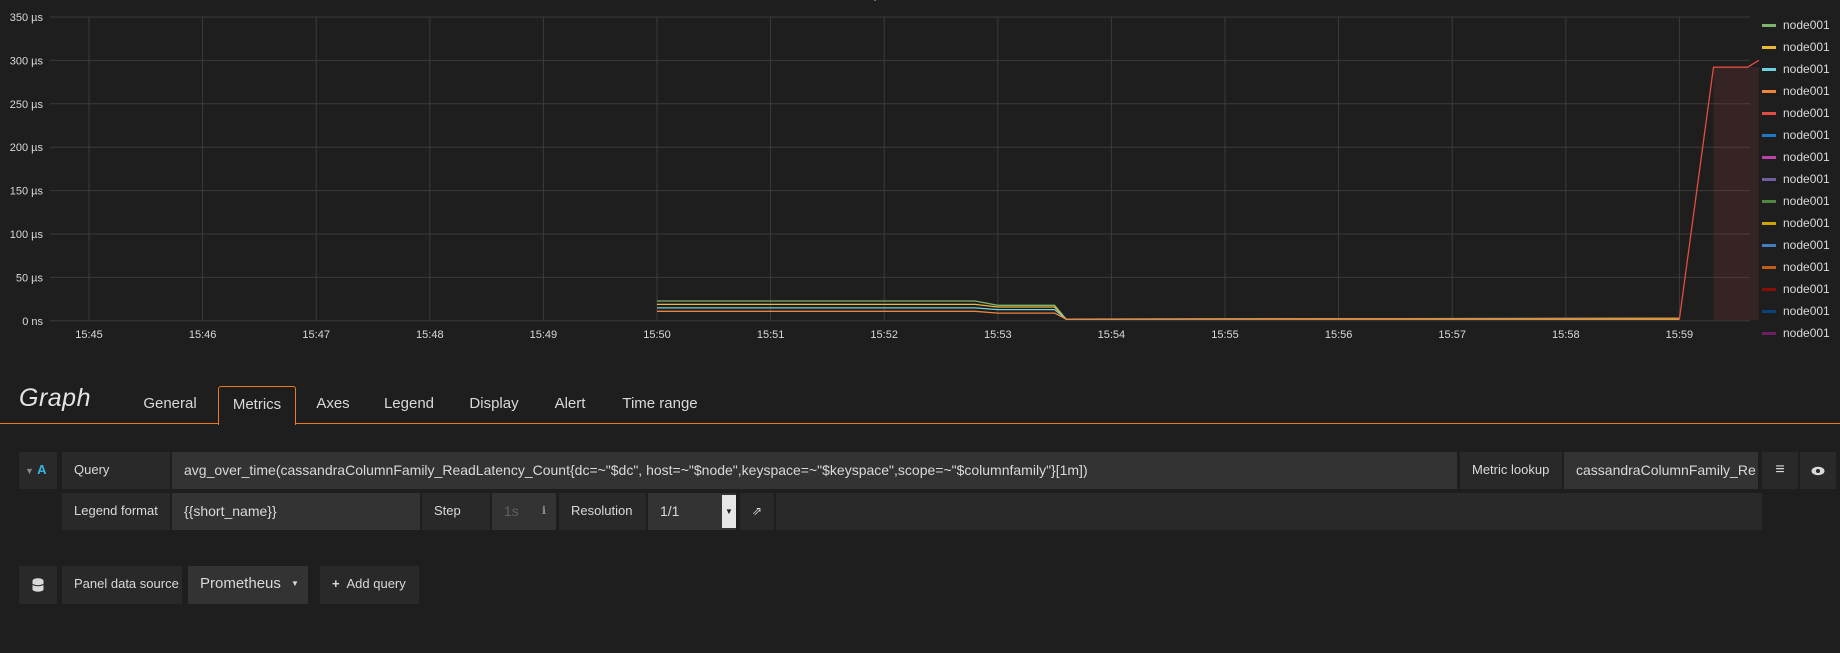  I want to click on x-tick-label: 15:47, so click(316, 335).